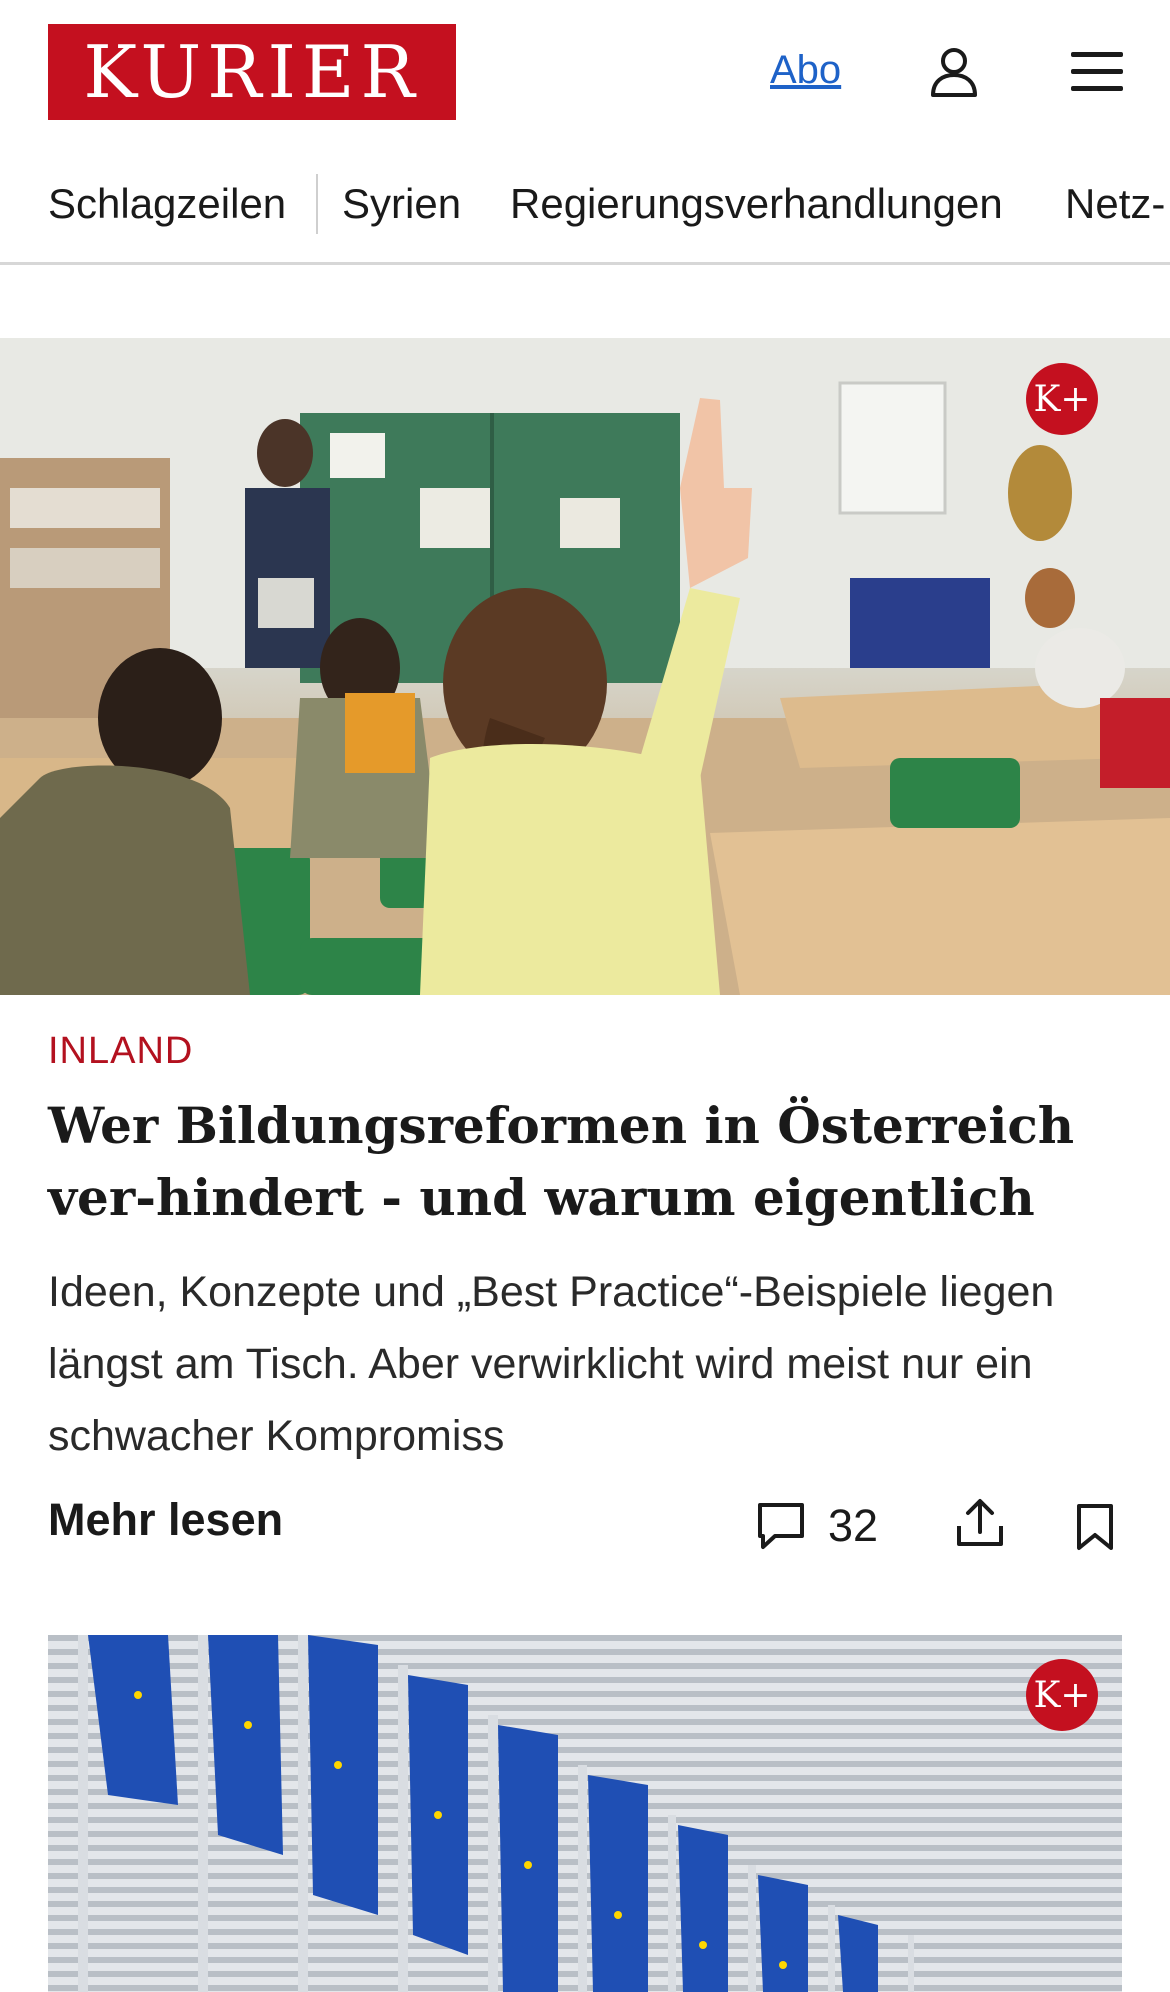 This screenshot has height=1992, width=1170. What do you see at coordinates (756, 204) in the screenshot?
I see `nav-item-regierungsverhandlungen: Regierungsverhandlungen` at bounding box center [756, 204].